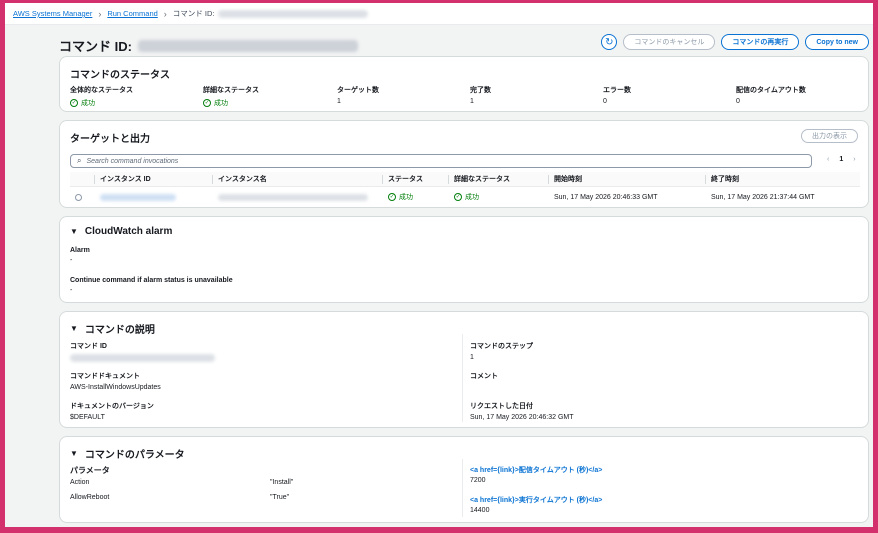 This screenshot has height=533, width=878. I want to click on col-start-time: 開始時刻, so click(565, 179).